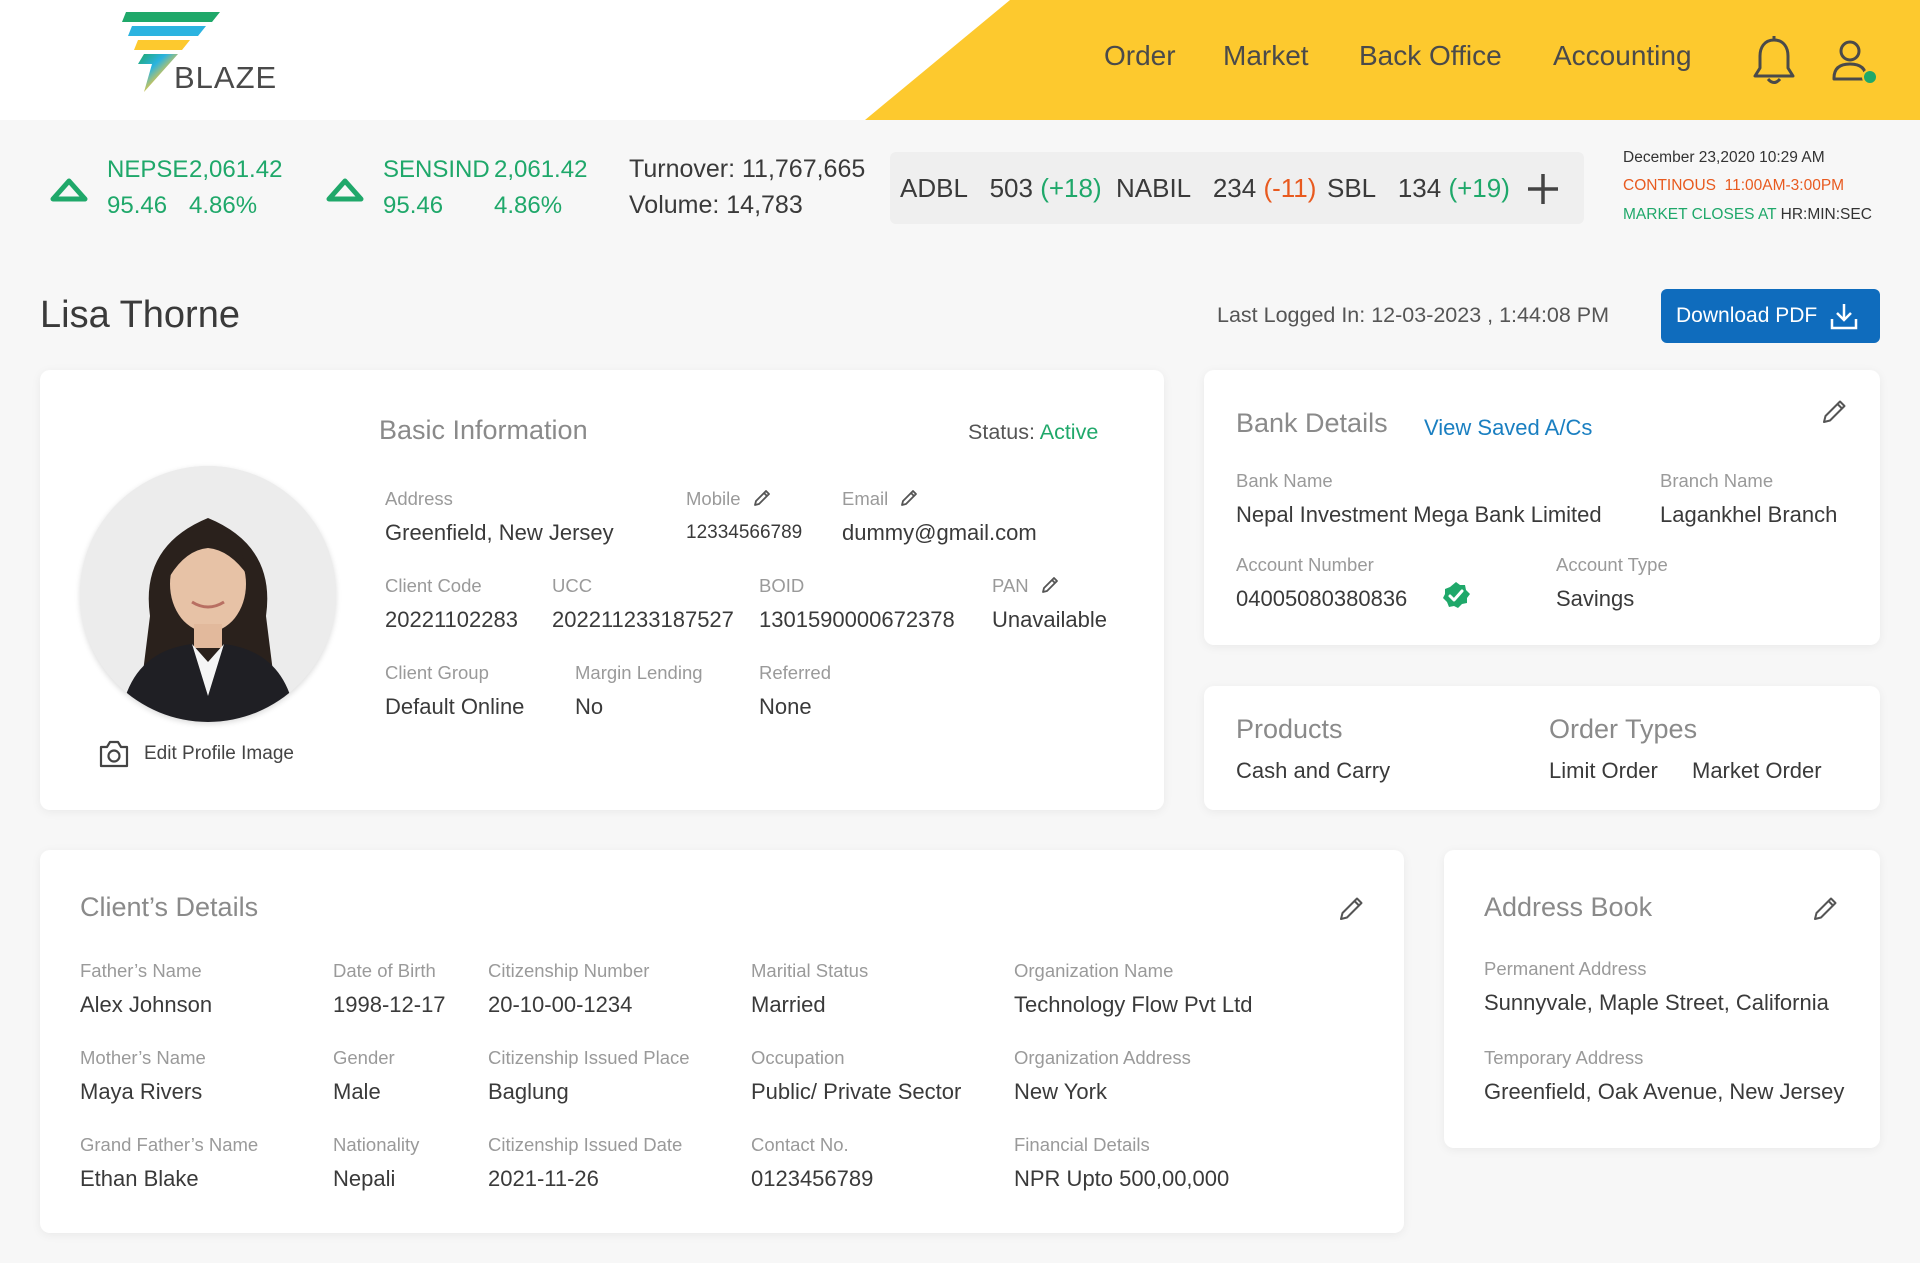 The width and height of the screenshot is (1920, 1263). I want to click on branch-name-value: Lagankhel Branch, so click(1749, 514).